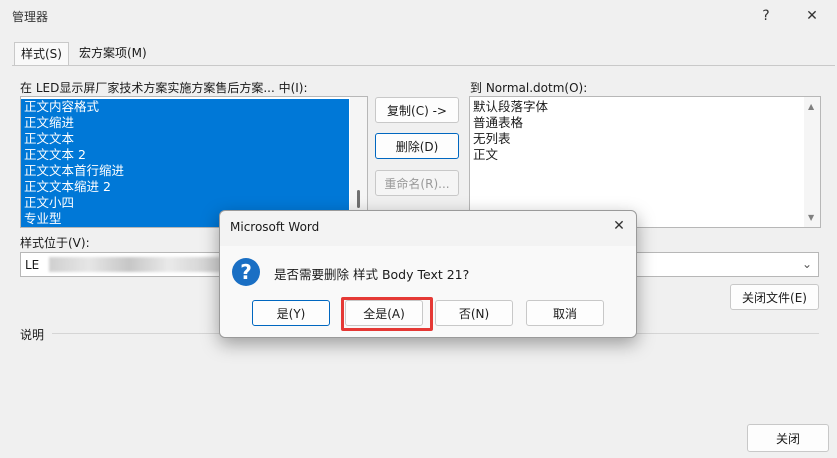 The image size is (837, 458). I want to click on question-icon: ?, so click(246, 272).